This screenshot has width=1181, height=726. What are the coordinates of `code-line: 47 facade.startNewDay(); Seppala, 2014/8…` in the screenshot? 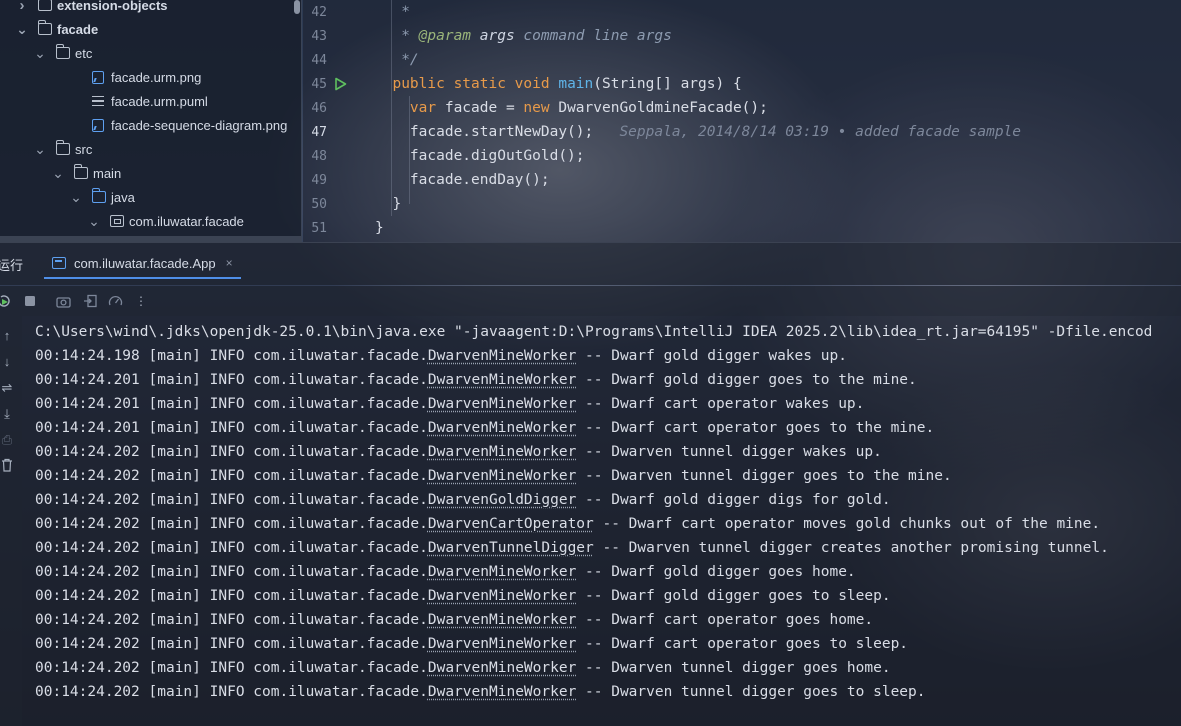 It's located at (742, 132).